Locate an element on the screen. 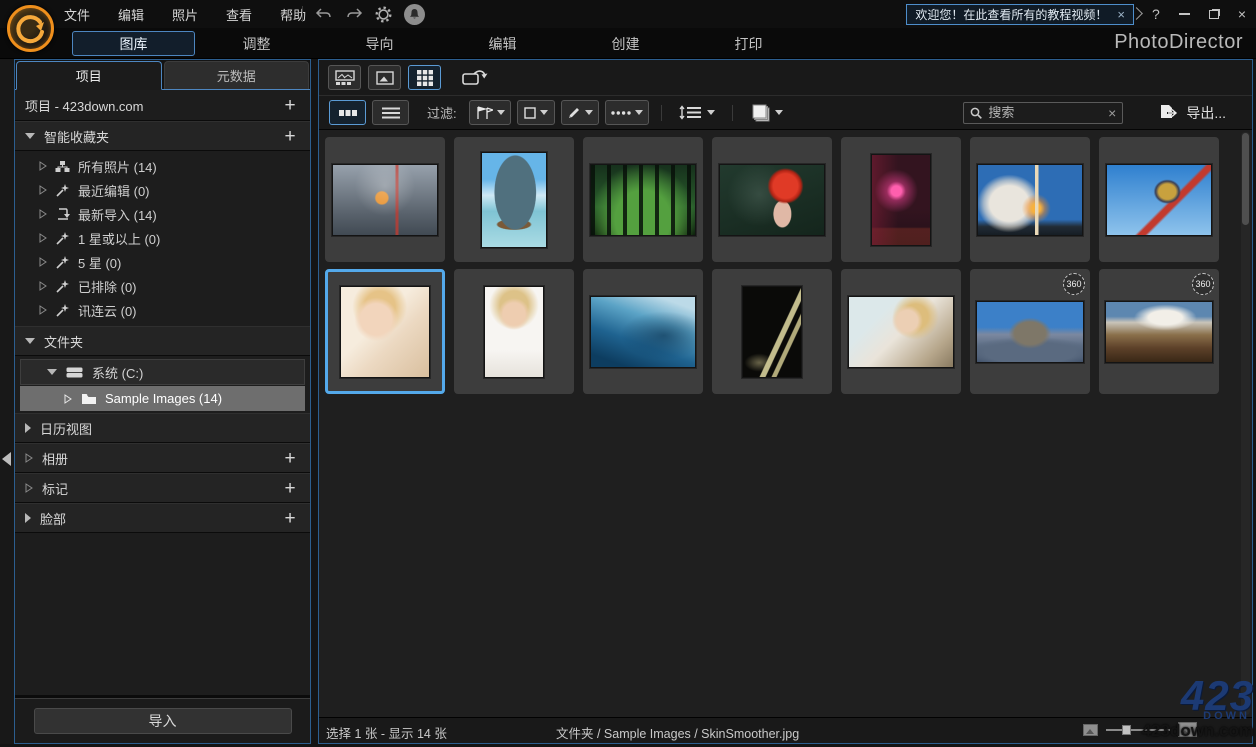 The image size is (1256, 747). menu-file: 文件 is located at coordinates (77, 14).